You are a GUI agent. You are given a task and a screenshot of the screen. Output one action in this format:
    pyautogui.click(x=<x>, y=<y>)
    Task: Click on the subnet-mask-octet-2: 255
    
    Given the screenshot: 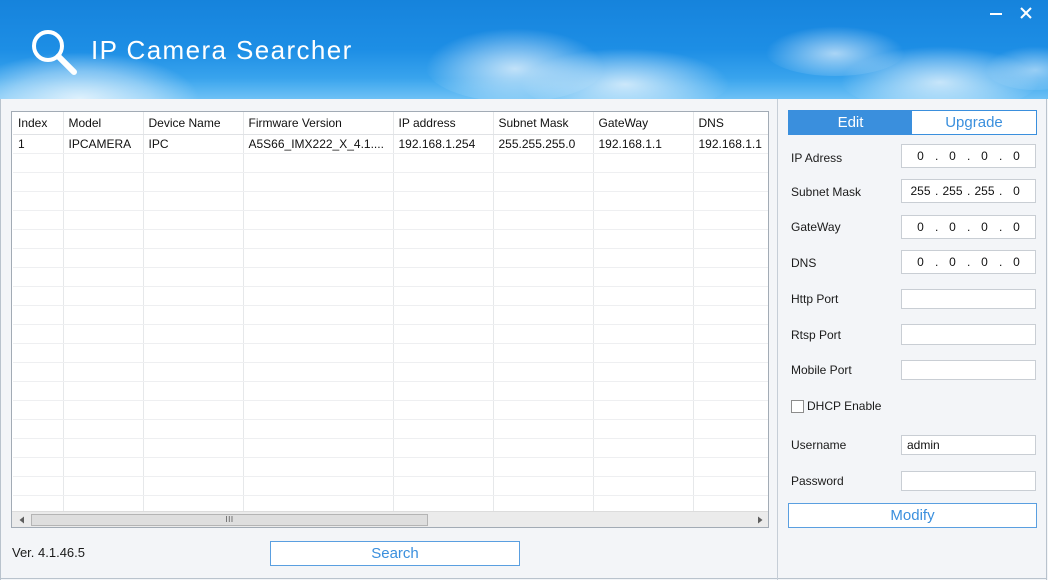 What is the action you would take?
    pyautogui.click(x=952, y=191)
    